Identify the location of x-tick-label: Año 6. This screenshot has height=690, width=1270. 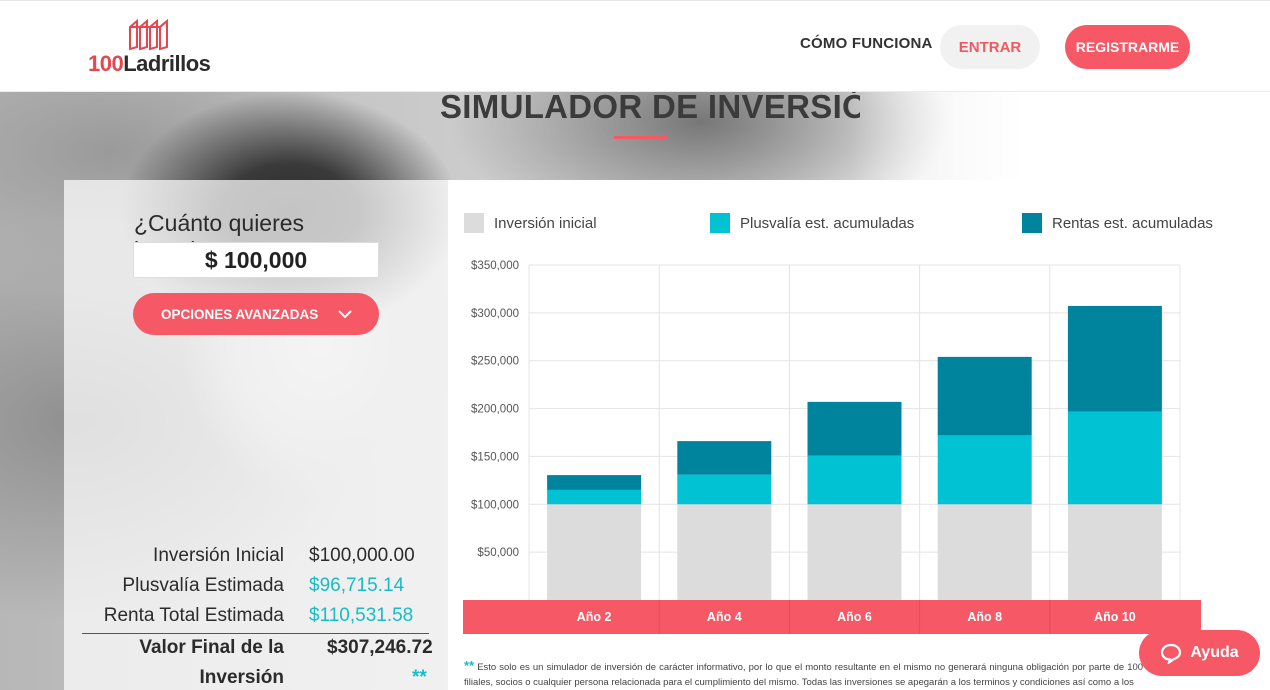
(854, 617).